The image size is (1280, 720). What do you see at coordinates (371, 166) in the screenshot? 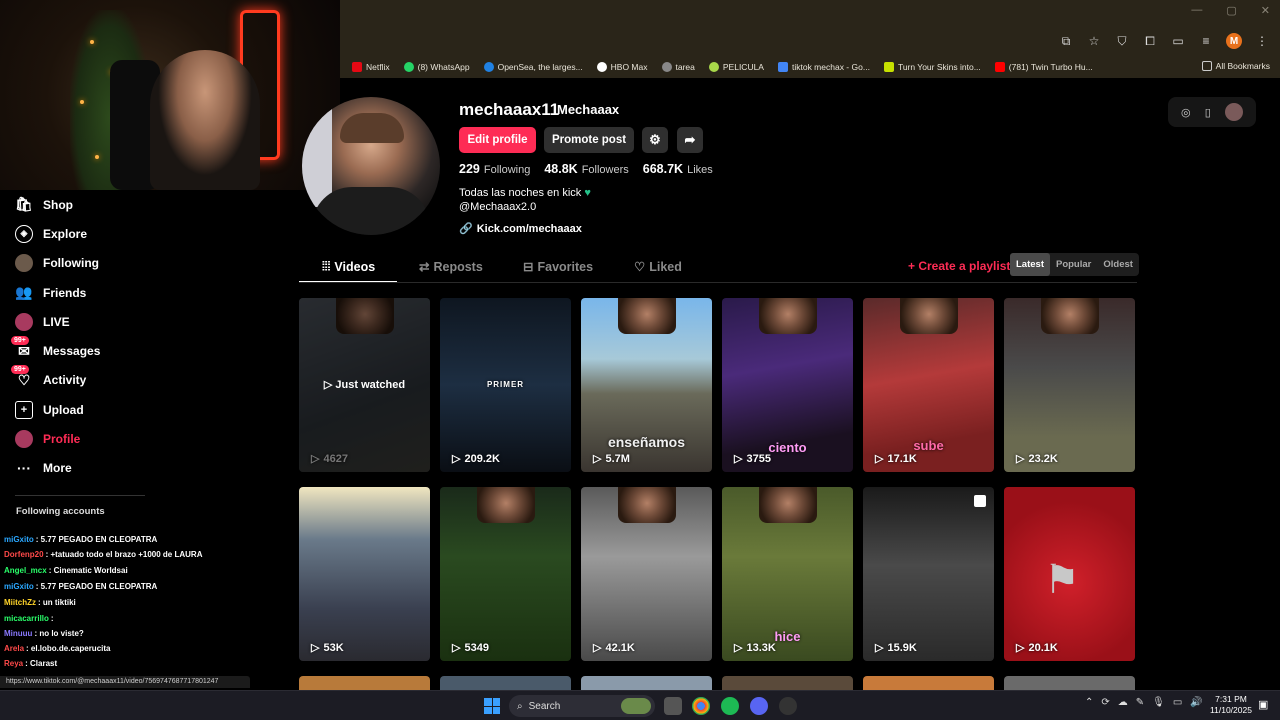
I see `profile-avatar` at bounding box center [371, 166].